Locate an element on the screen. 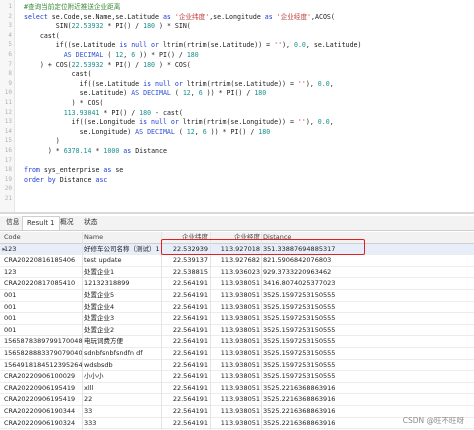  cell-name: 处置企业4 is located at coordinates (122, 307).